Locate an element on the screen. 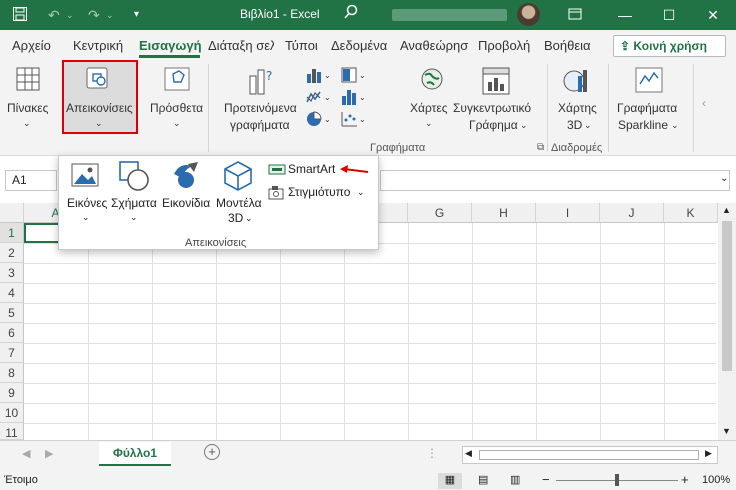  pivot-chart-dropdown-icon: ⌄ is located at coordinates (524, 125).